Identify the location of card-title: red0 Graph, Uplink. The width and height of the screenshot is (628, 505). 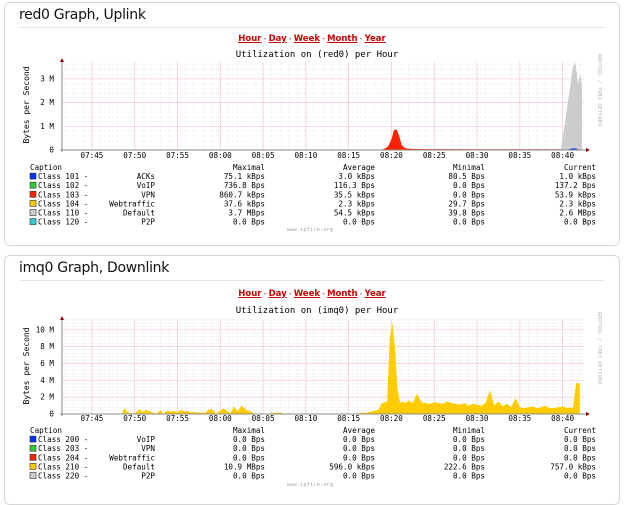
(82, 15).